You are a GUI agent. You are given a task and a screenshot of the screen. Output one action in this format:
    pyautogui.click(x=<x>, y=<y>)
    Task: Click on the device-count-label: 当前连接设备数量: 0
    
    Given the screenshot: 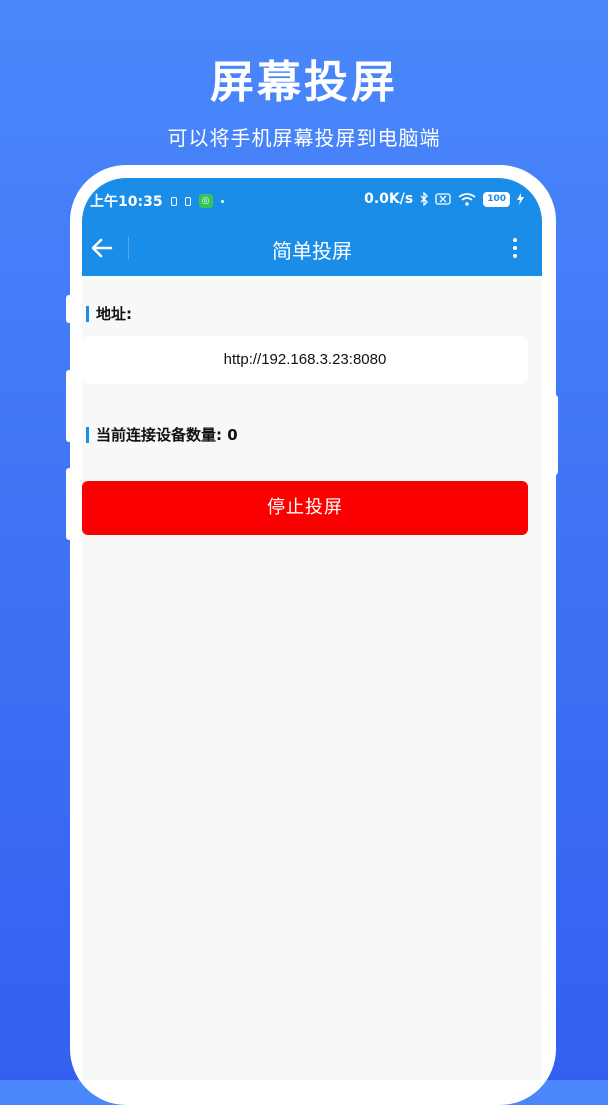 What is the action you would take?
    pyautogui.click(x=162, y=434)
    